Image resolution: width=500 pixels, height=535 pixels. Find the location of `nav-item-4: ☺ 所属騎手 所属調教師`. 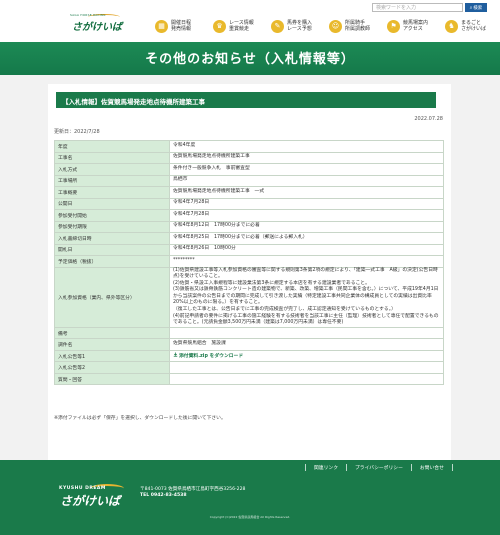

nav-item-4: ☺ 所属騎手 所属調教師 is located at coordinates (358, 26).